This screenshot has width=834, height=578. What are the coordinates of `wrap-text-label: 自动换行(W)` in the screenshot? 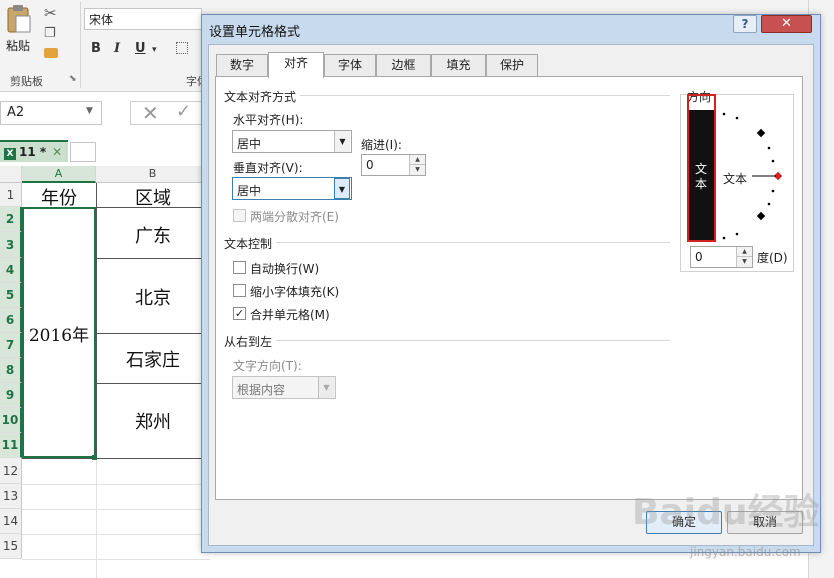 It's located at (285, 269).